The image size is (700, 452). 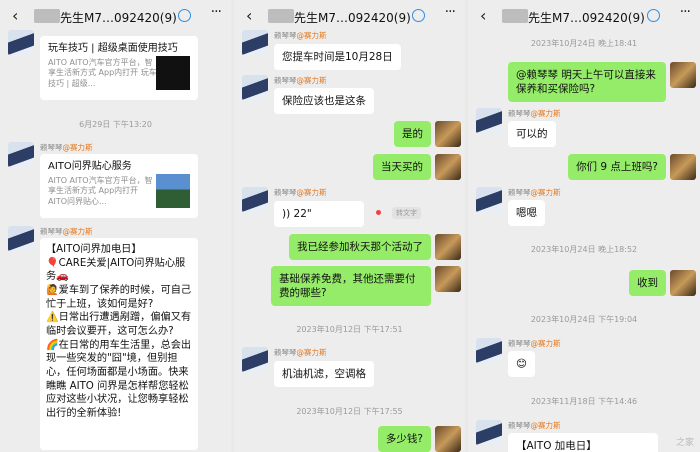 What do you see at coordinates (349, 329) in the screenshot?
I see `timestamp: 2023年10月12日 下午17:51` at bounding box center [349, 329].